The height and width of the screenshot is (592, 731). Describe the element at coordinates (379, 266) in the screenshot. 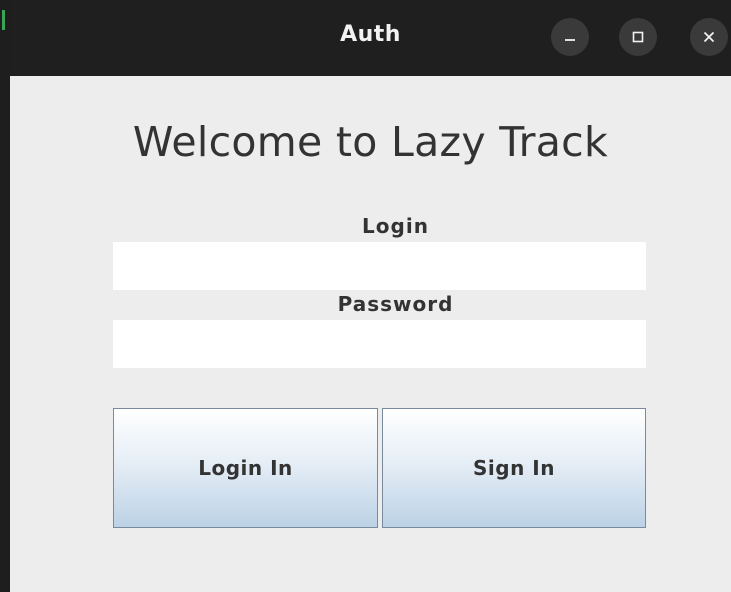

I see `login-input` at that location.